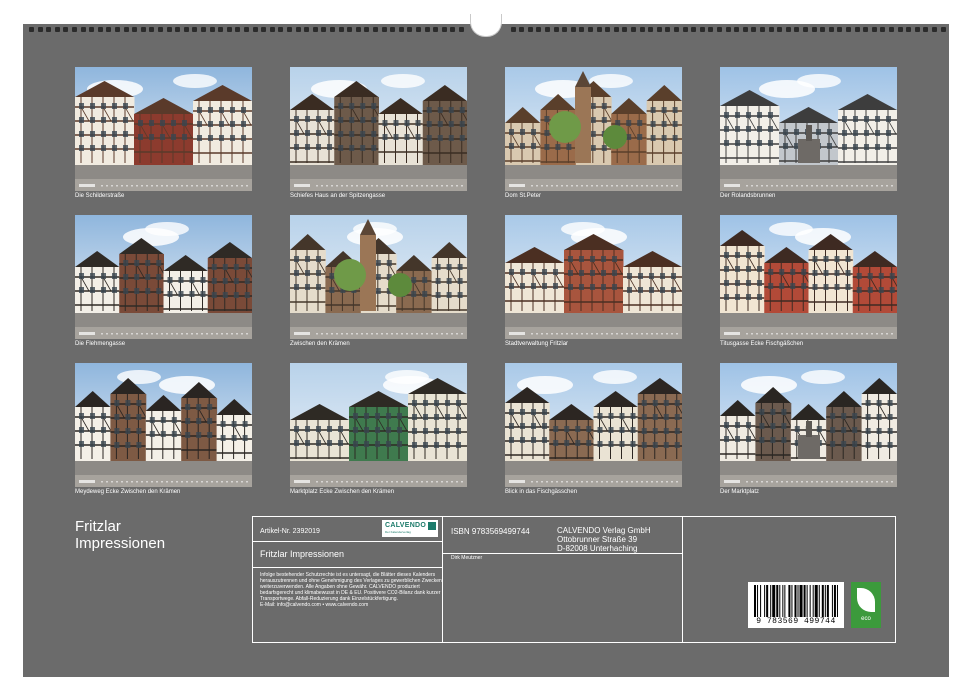 This screenshot has height=700, width=971. I want to click on photo-caption: Blick in das Fischgässchen, so click(541, 492).